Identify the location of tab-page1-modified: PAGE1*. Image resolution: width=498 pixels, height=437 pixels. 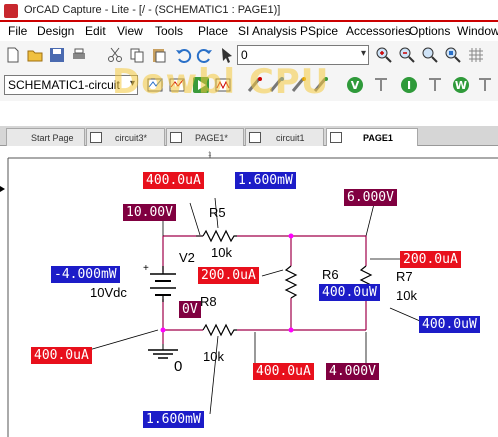
(205, 137).